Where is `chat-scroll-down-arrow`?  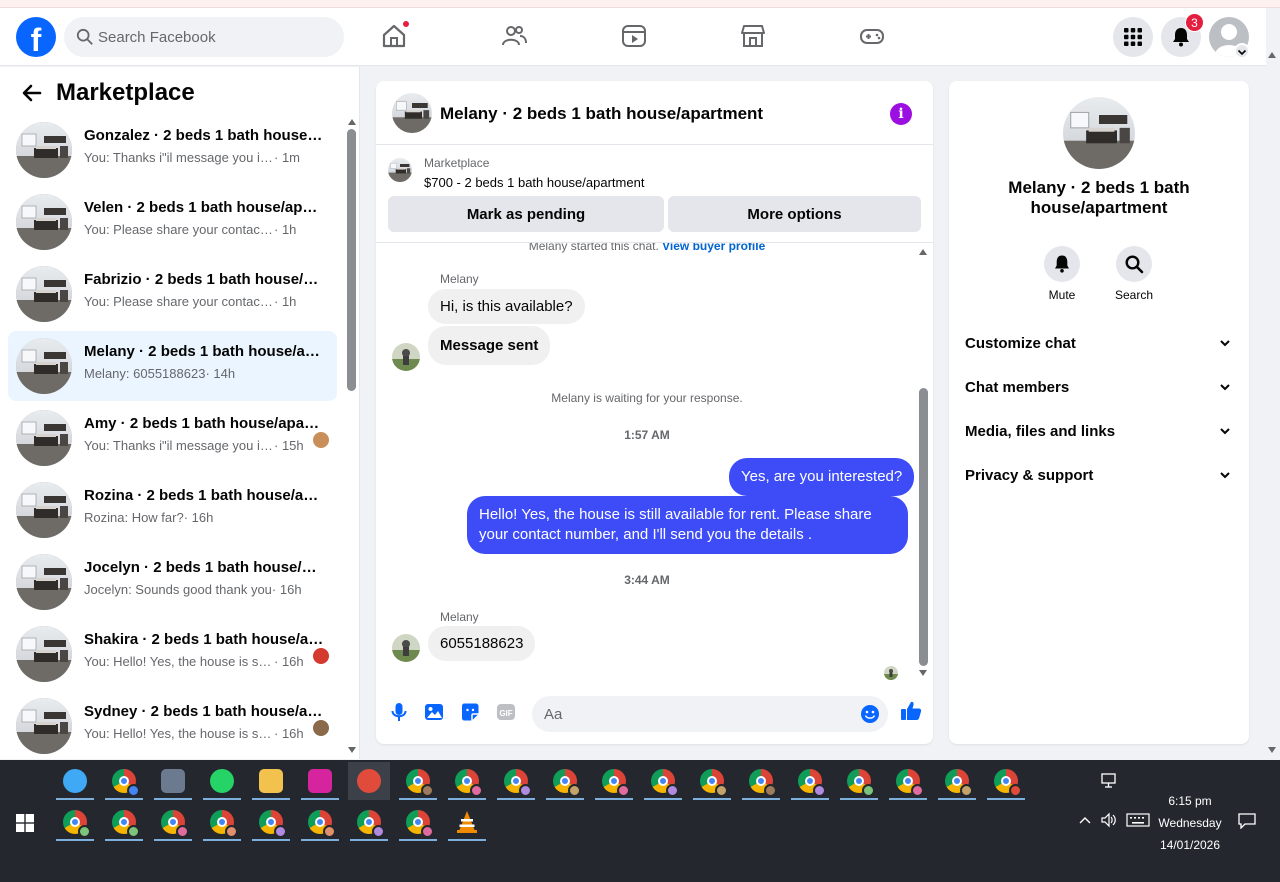 chat-scroll-down-arrow is located at coordinates (923, 673).